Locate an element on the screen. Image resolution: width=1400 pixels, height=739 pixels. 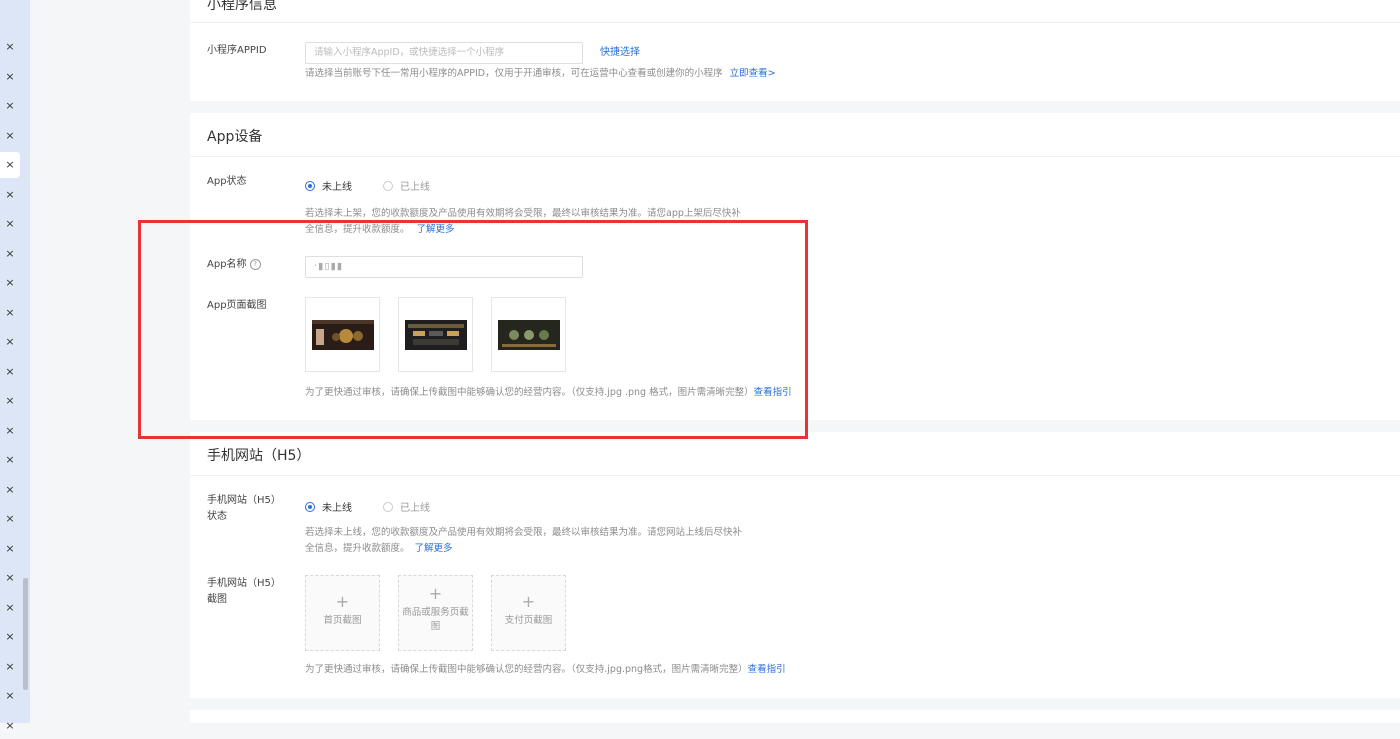
h5-status-label: 手机网站（H5） 状态 is located at coordinates (244, 509).